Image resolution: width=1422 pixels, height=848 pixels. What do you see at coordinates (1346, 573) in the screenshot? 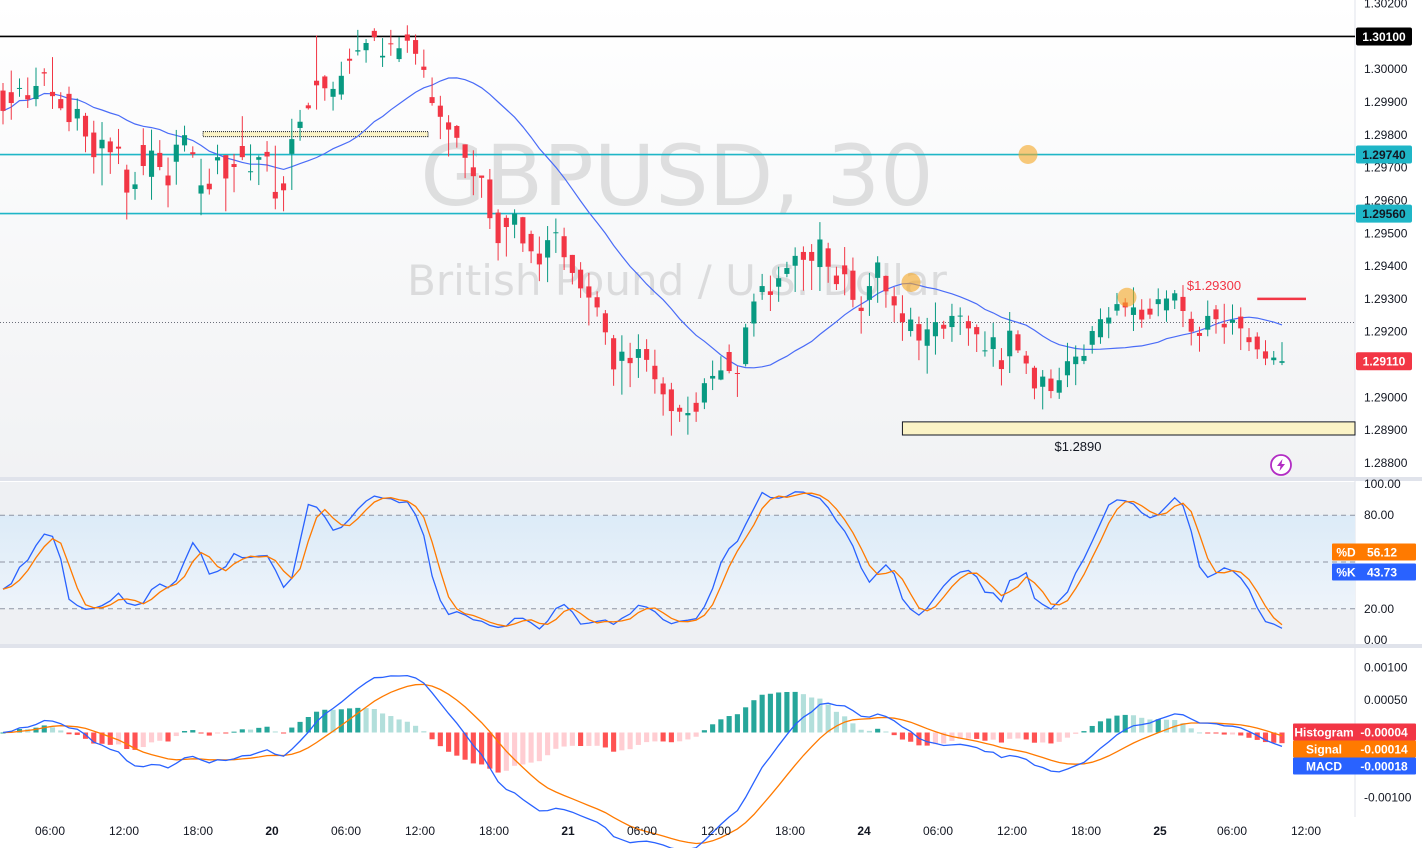
I see `stochastic-k-tag-name: %K` at bounding box center [1346, 573].